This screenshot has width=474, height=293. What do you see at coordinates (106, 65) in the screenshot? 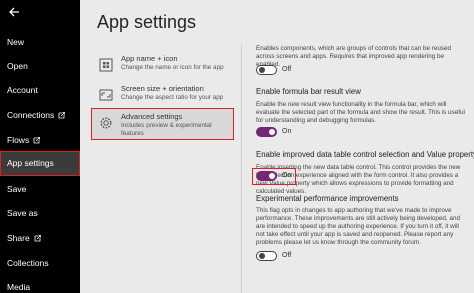
I see `app-icon` at bounding box center [106, 65].